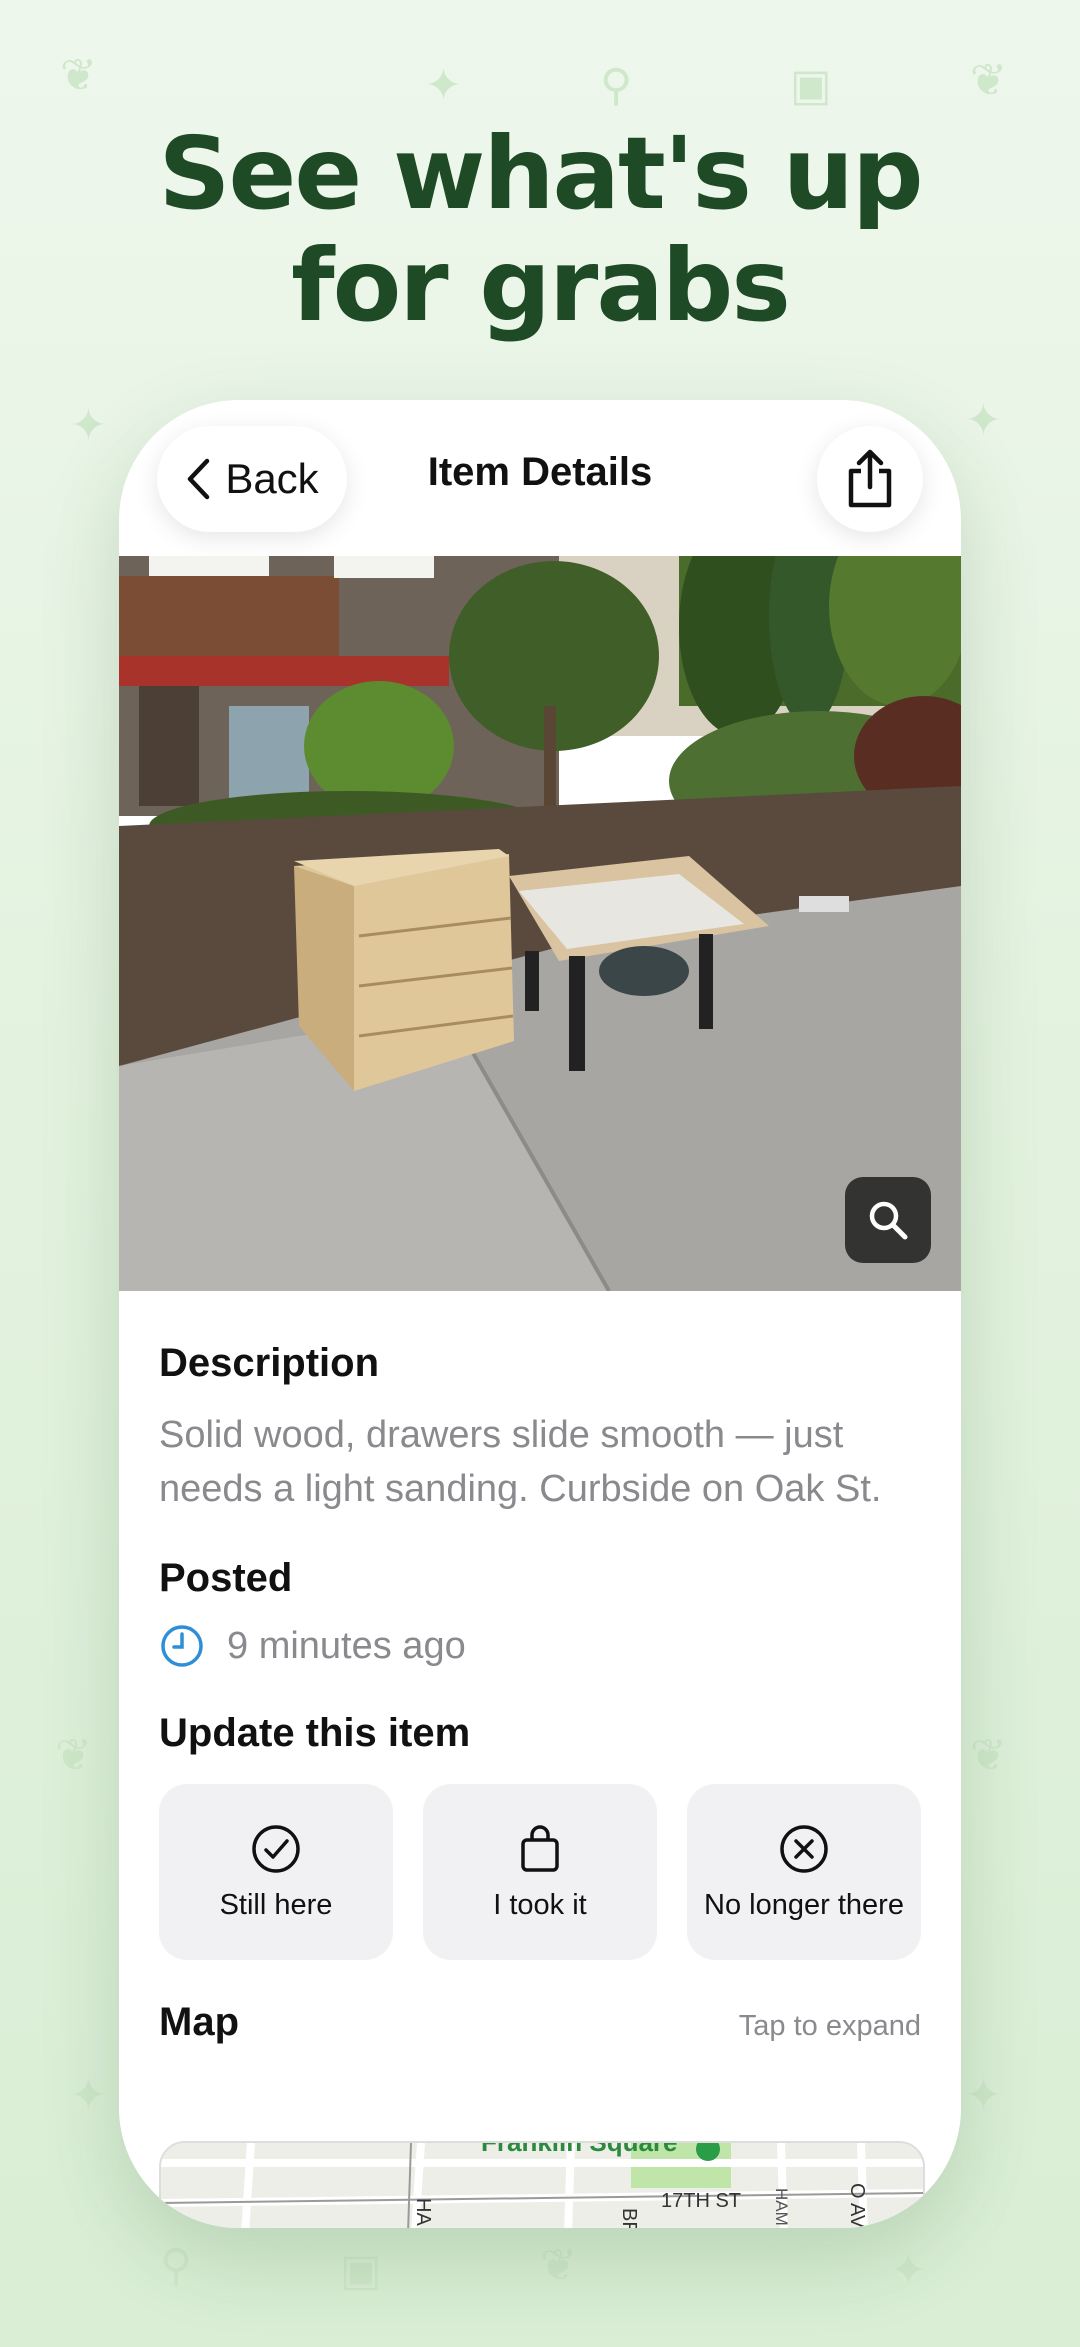 This screenshot has width=1080, height=2347. I want to click on map-street-label: 17TH ST, so click(701, 2201).